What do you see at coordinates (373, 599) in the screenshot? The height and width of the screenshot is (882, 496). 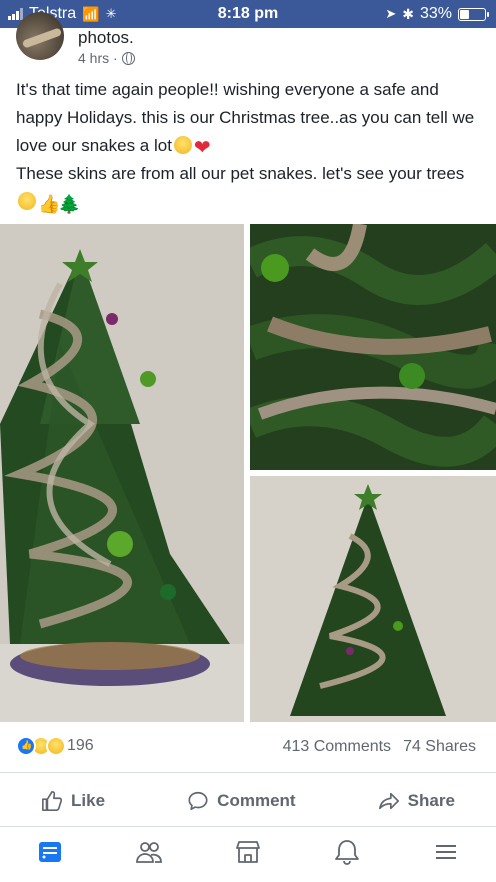 I see `photo-tree-far` at bounding box center [373, 599].